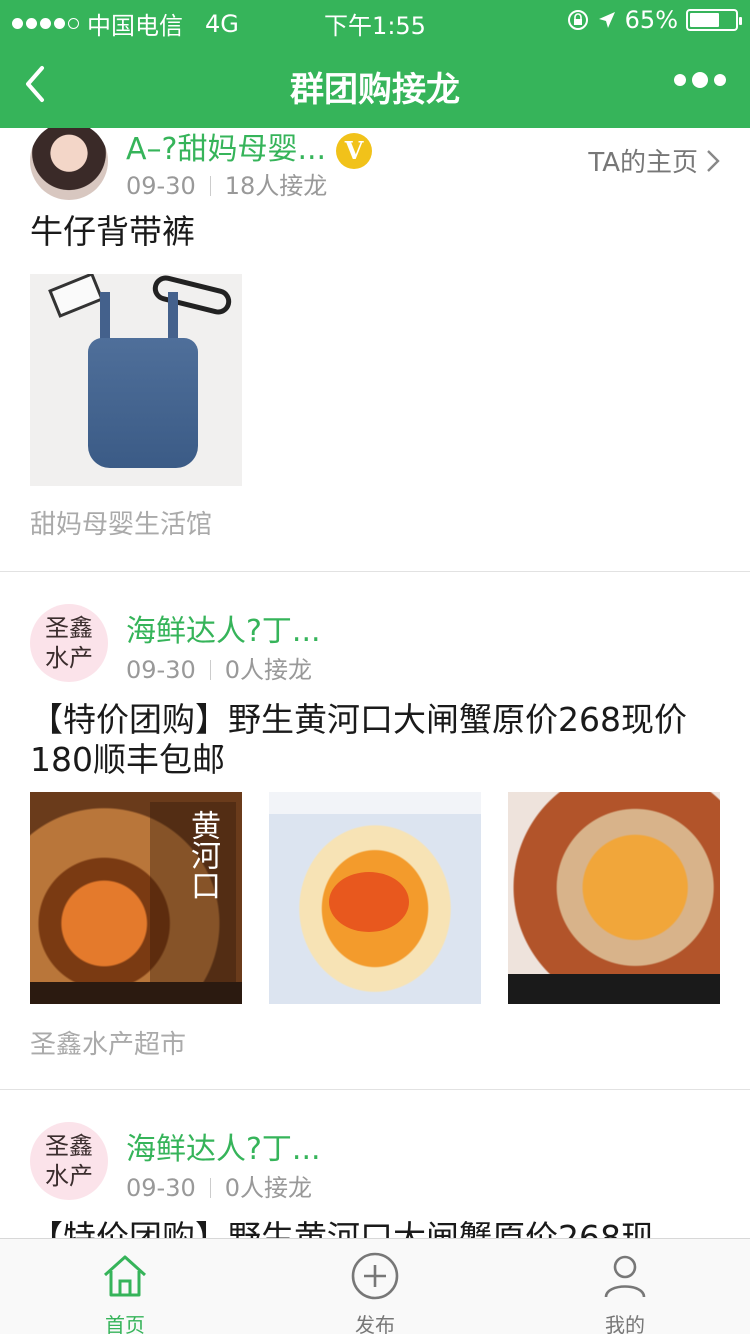 The height and width of the screenshot is (1334, 750). What do you see at coordinates (354, 150) in the screenshot?
I see `verified-badge-icon: V` at bounding box center [354, 150].